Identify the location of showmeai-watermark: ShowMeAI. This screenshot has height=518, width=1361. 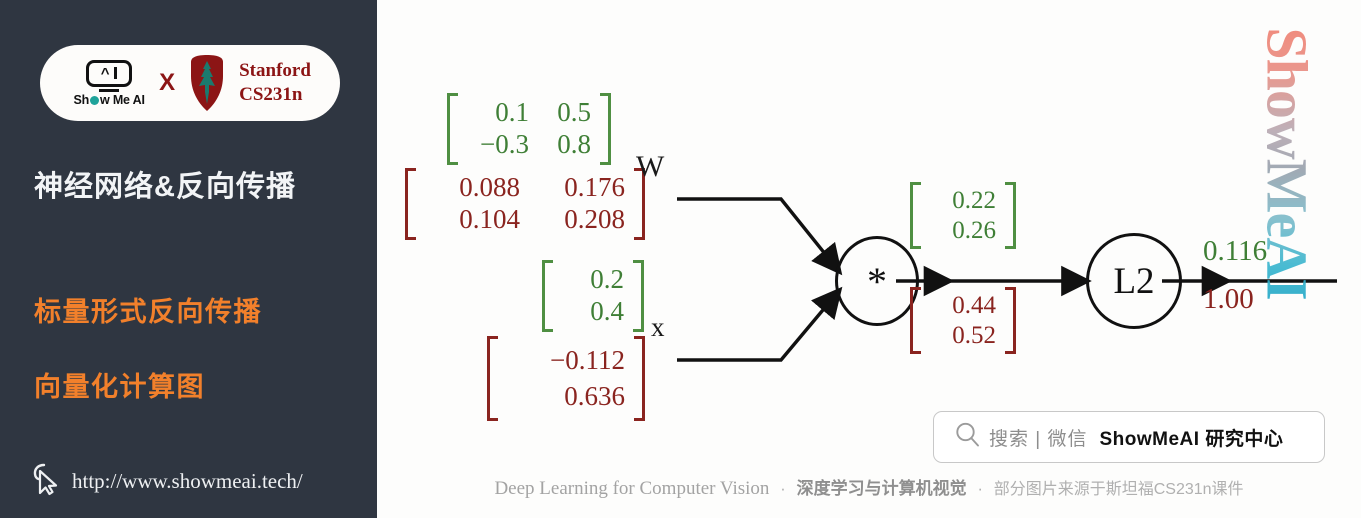
(1287, 163).